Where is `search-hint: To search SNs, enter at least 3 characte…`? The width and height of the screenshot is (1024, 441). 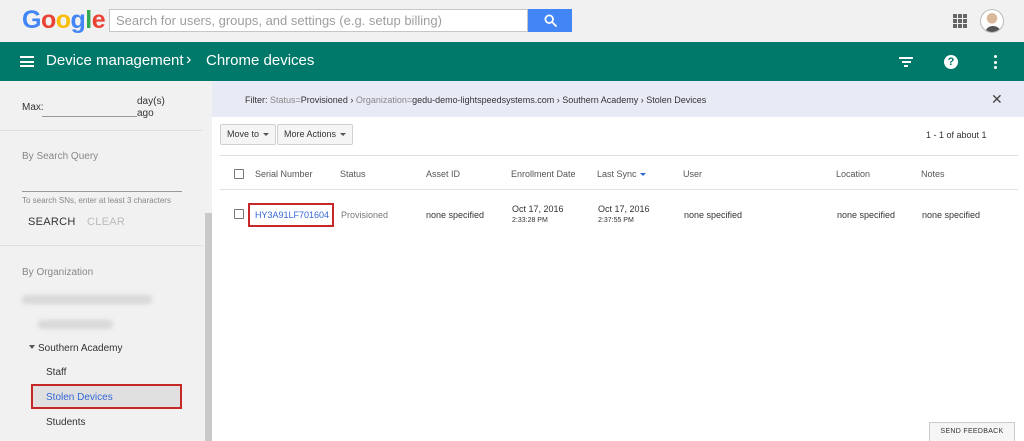 search-hint: To search SNs, enter at least 3 characte… is located at coordinates (96, 200).